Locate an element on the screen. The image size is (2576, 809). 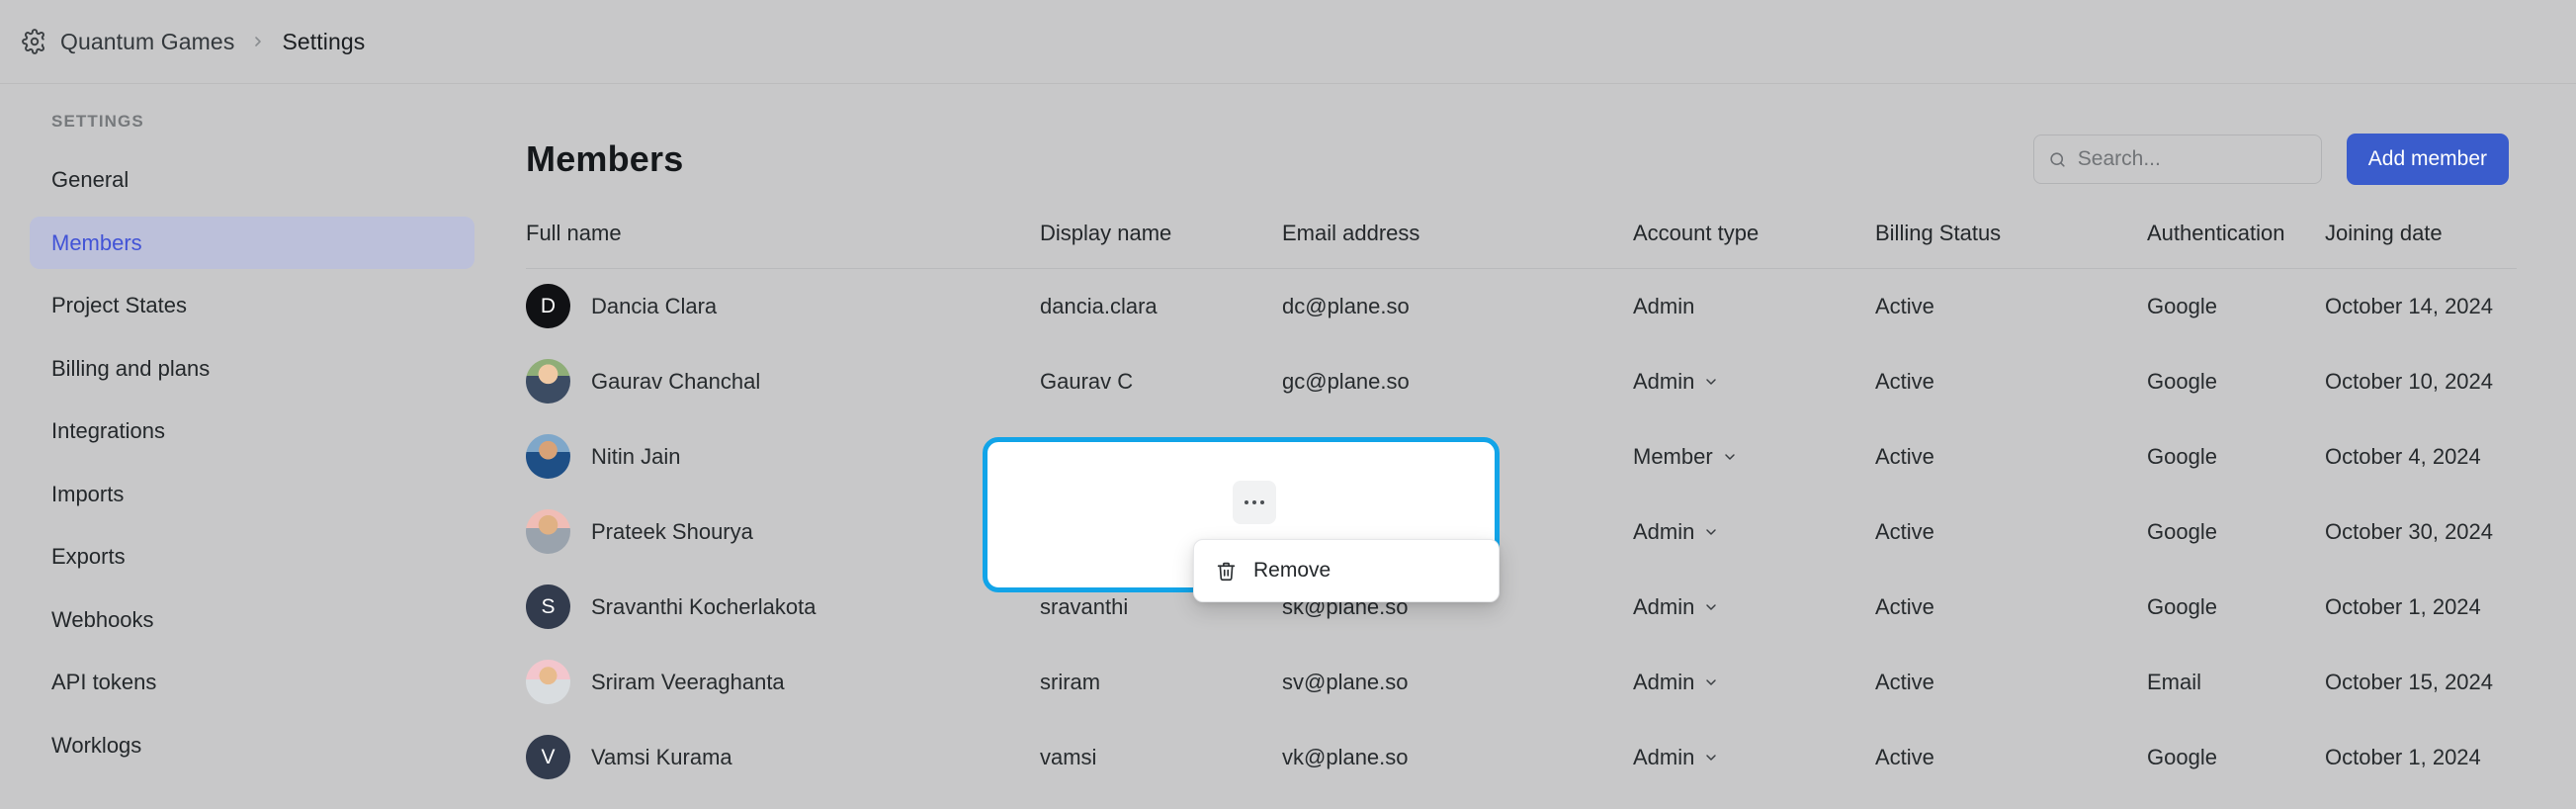
sidebar-item-label: Integrations is located at coordinates (108, 430).